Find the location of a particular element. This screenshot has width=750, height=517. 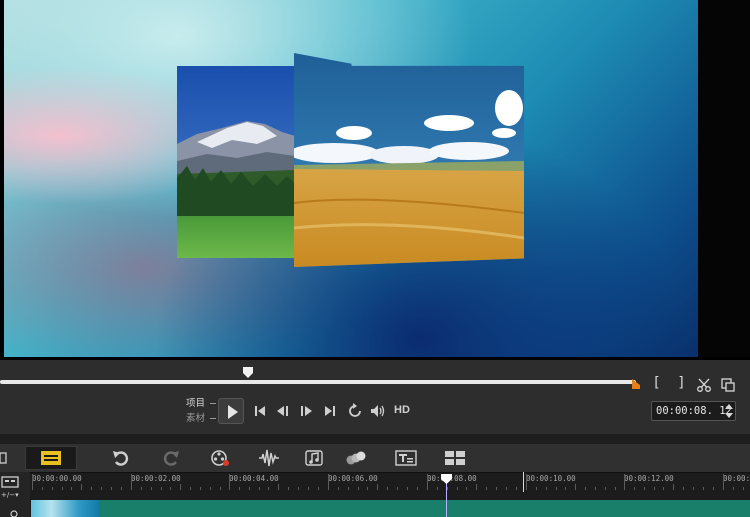

panel-divider is located at coordinates (375, 439).